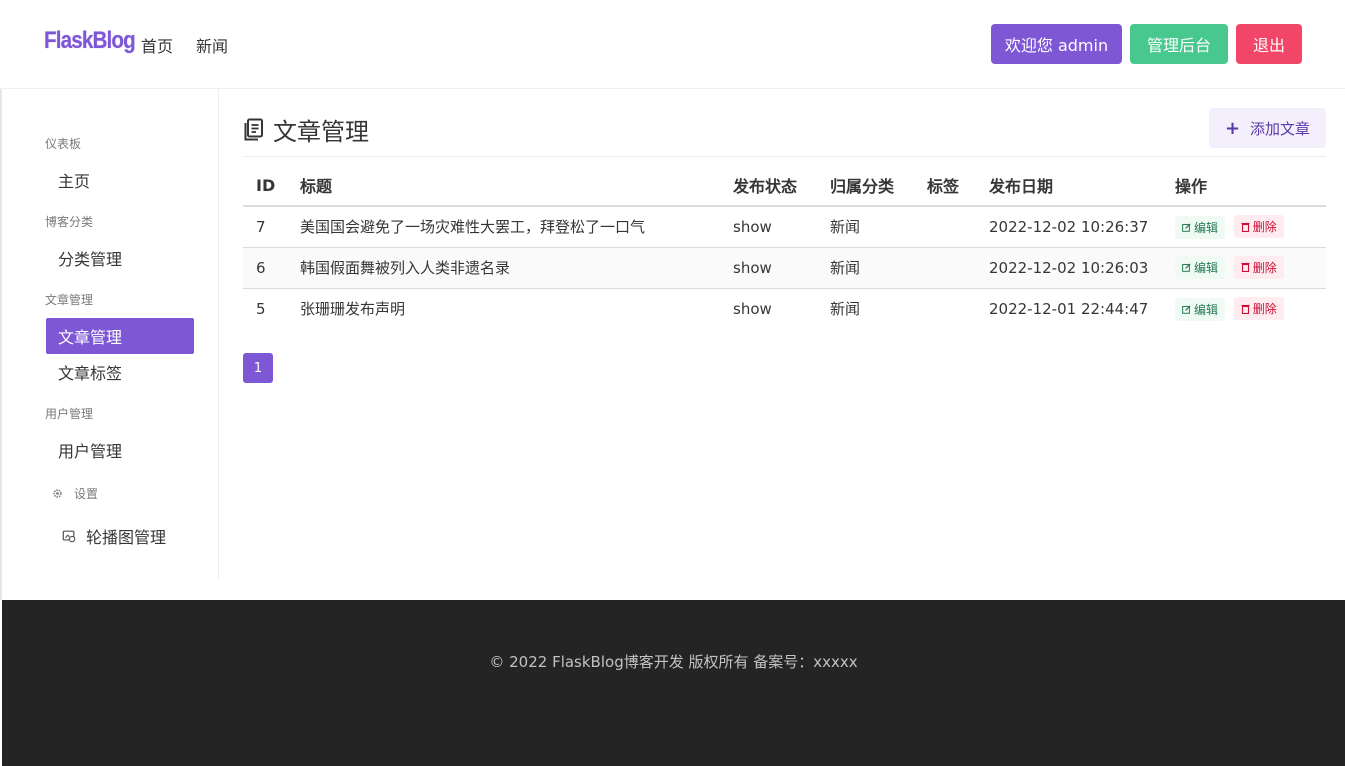  What do you see at coordinates (768, 186) in the screenshot?
I see `column-header-status: 发布状态` at bounding box center [768, 186].